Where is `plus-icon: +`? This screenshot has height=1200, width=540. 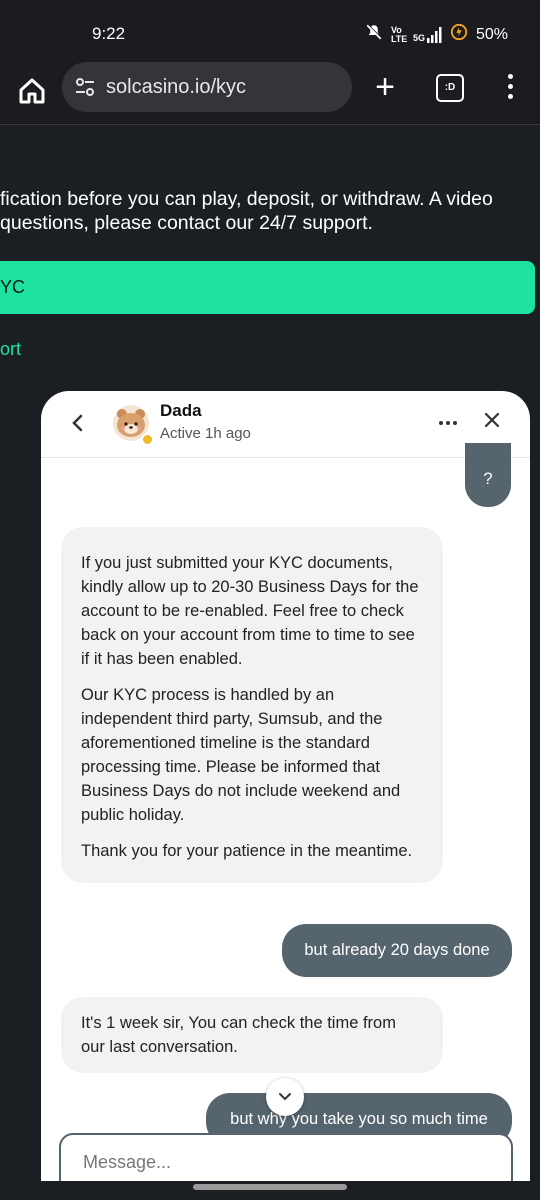
plus-icon: + is located at coordinates (385, 87).